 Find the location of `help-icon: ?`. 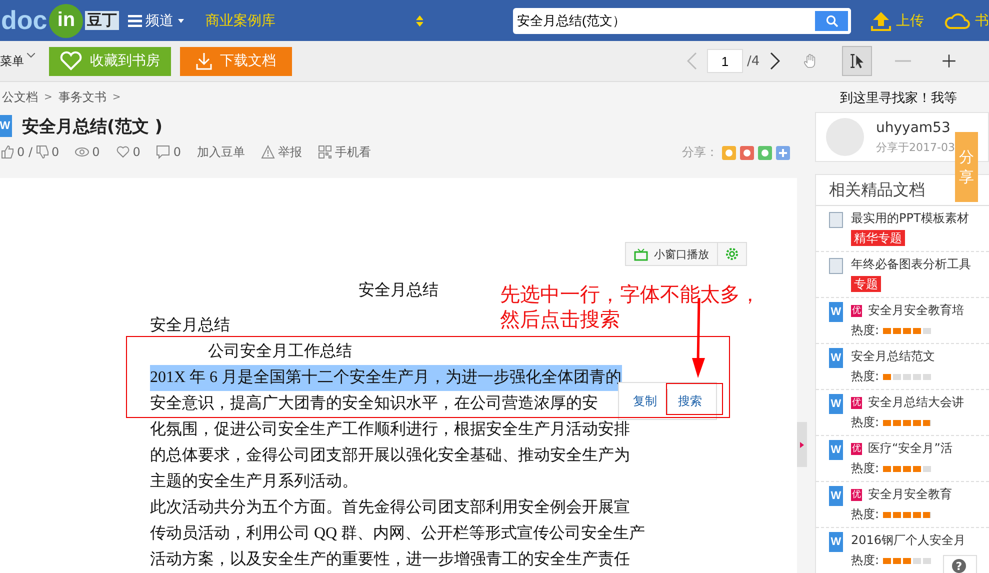

help-icon: ? is located at coordinates (959, 566).